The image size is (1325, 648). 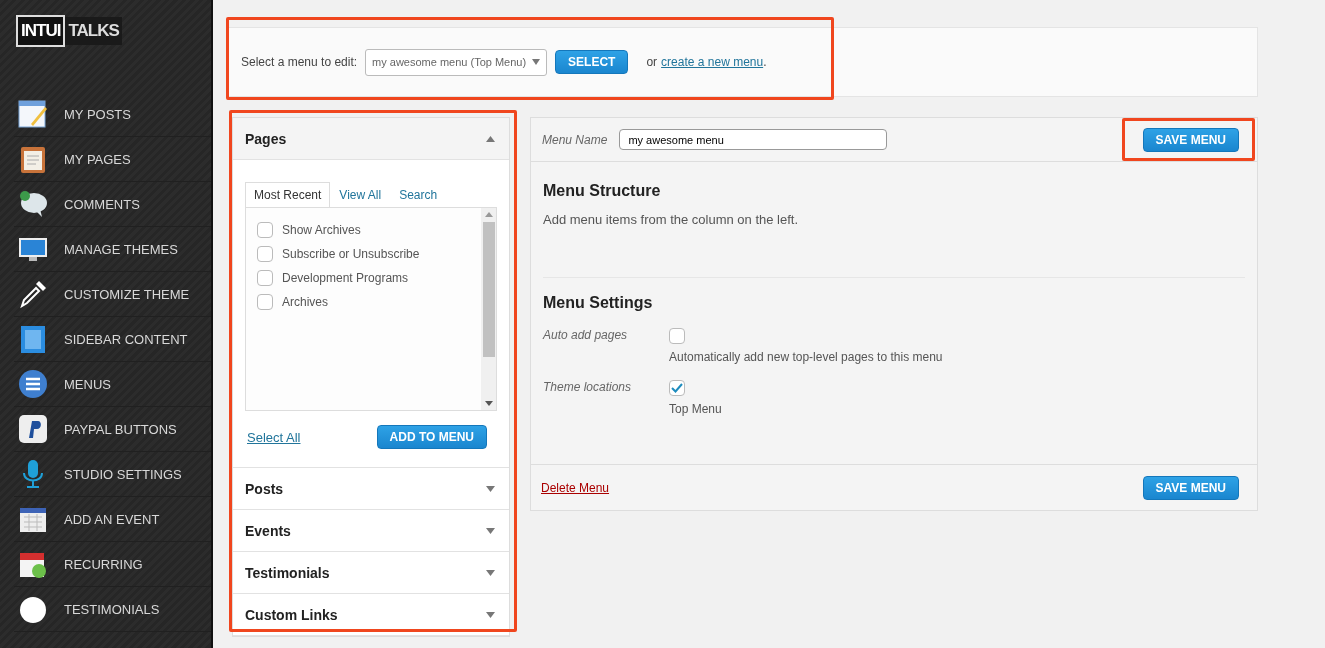 What do you see at coordinates (360, 194) in the screenshot?
I see `tab: View All` at bounding box center [360, 194].